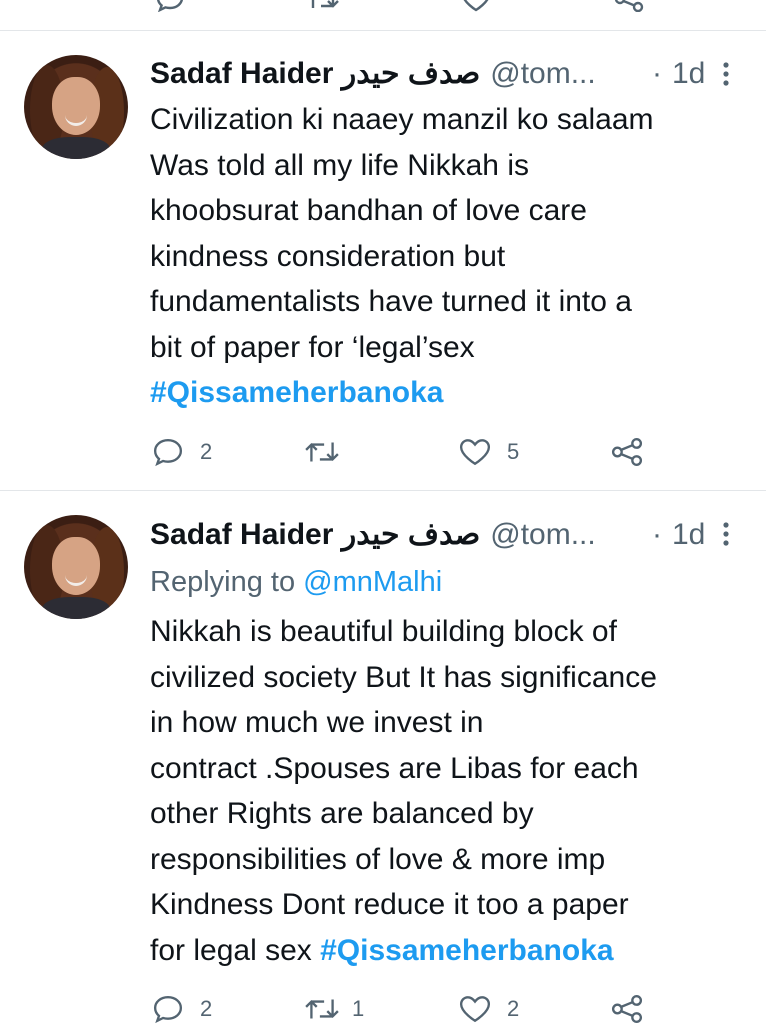  Describe the element at coordinates (328, 256) in the screenshot. I see `tweet-line: kindness consideration but` at that location.